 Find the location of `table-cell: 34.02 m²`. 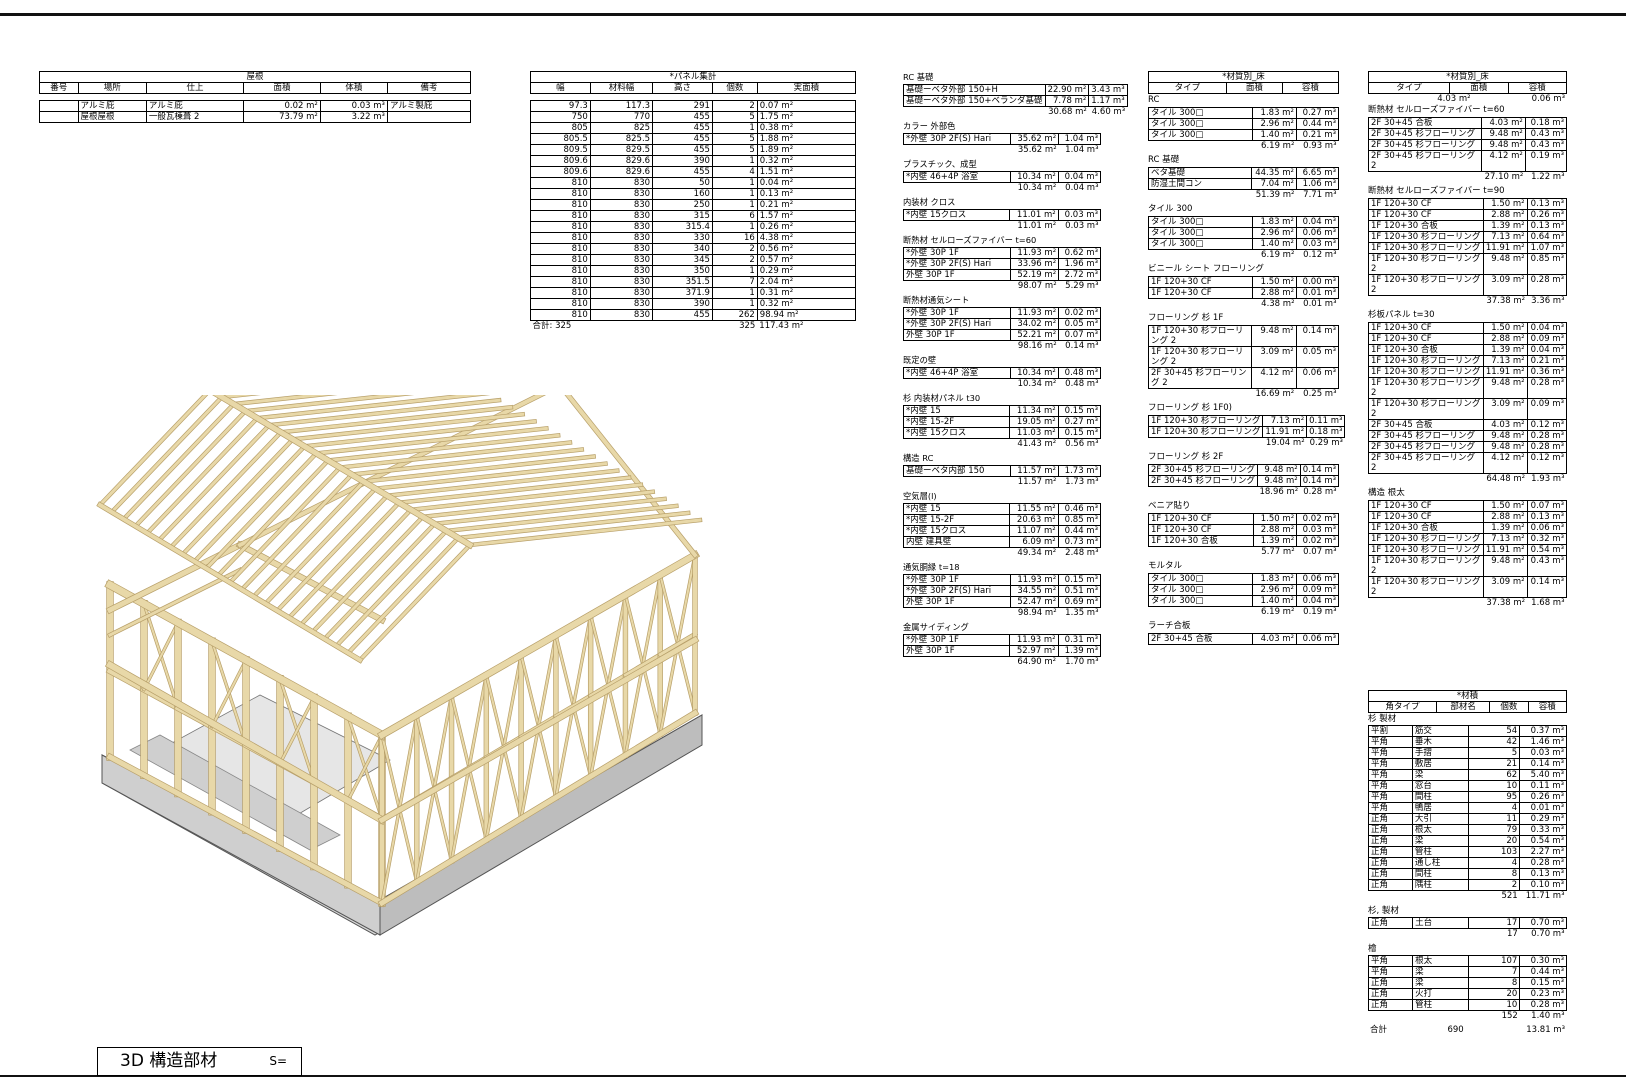

table-cell: 34.02 m² is located at coordinates (1035, 324).